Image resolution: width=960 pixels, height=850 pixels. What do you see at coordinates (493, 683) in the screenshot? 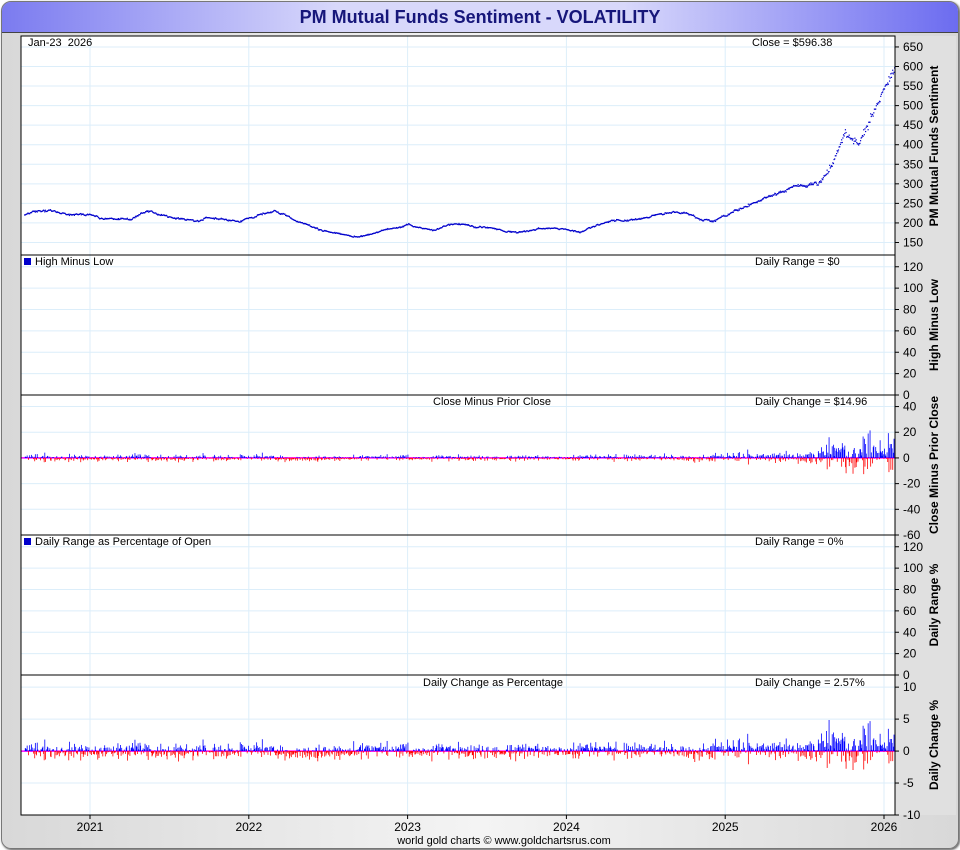
I see `dcp-center-label: Daily Change as Percentage` at bounding box center [493, 683].